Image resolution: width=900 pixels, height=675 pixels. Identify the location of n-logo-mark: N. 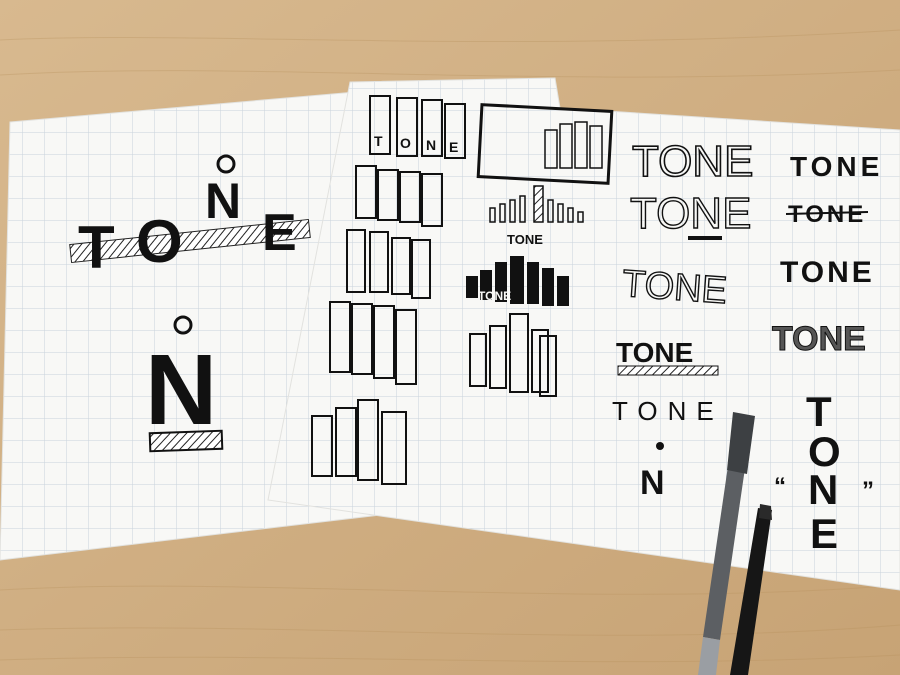
(184, 384).